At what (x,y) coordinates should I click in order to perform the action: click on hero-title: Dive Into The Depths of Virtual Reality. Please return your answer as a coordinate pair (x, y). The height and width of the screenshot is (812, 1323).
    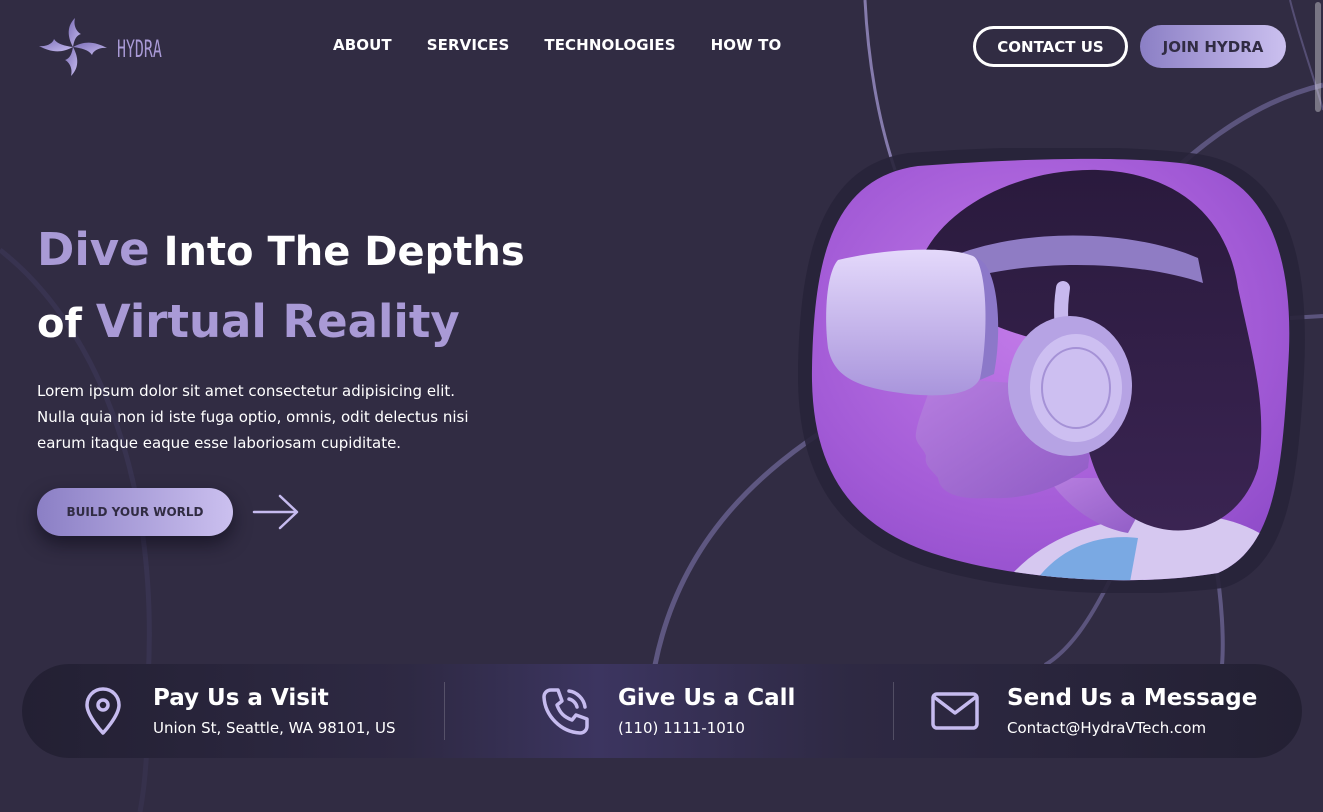
    Looking at the image, I should click on (317, 287).